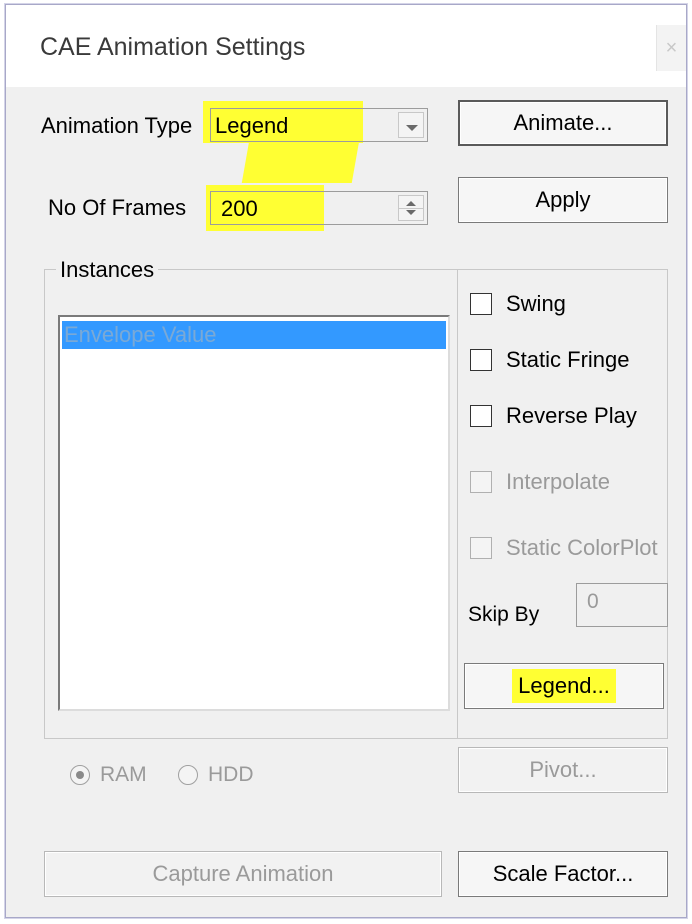 This screenshot has height=924, width=692. Describe the element at coordinates (571, 415) in the screenshot. I see `reverse-play-label: Reverse Play` at that location.